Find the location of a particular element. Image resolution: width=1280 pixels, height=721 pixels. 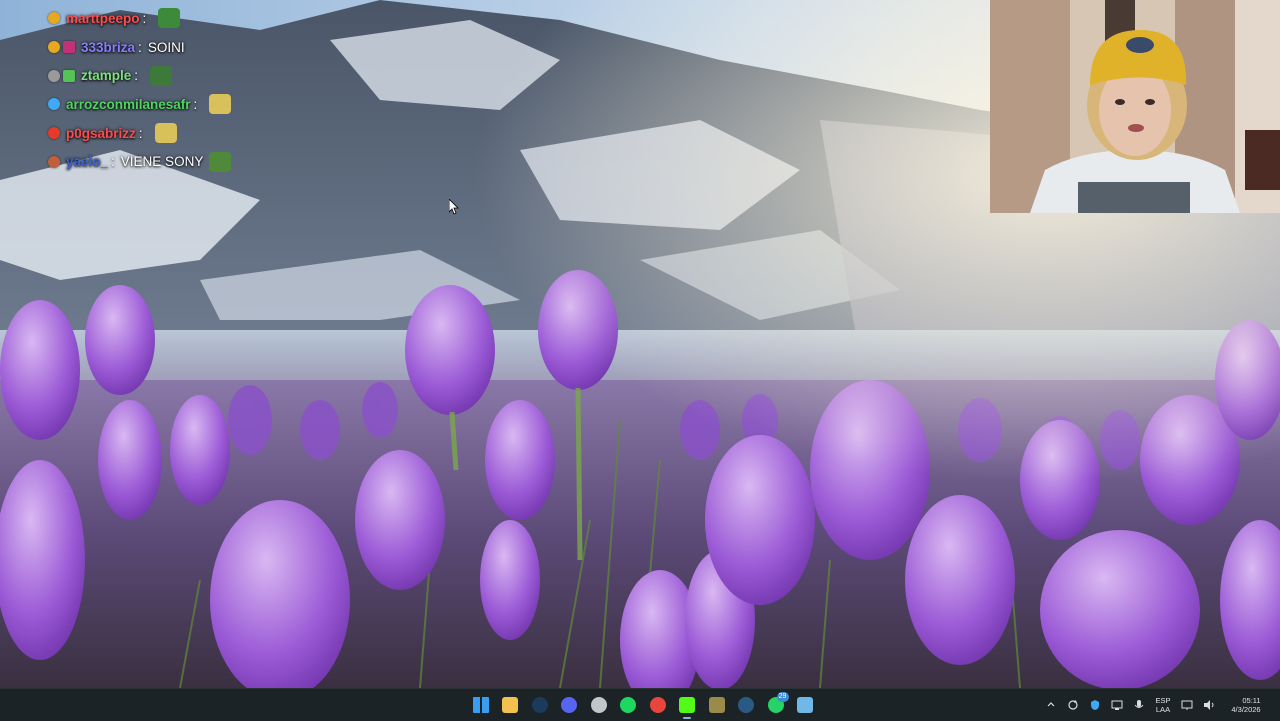

game-icon is located at coordinates (717, 705).